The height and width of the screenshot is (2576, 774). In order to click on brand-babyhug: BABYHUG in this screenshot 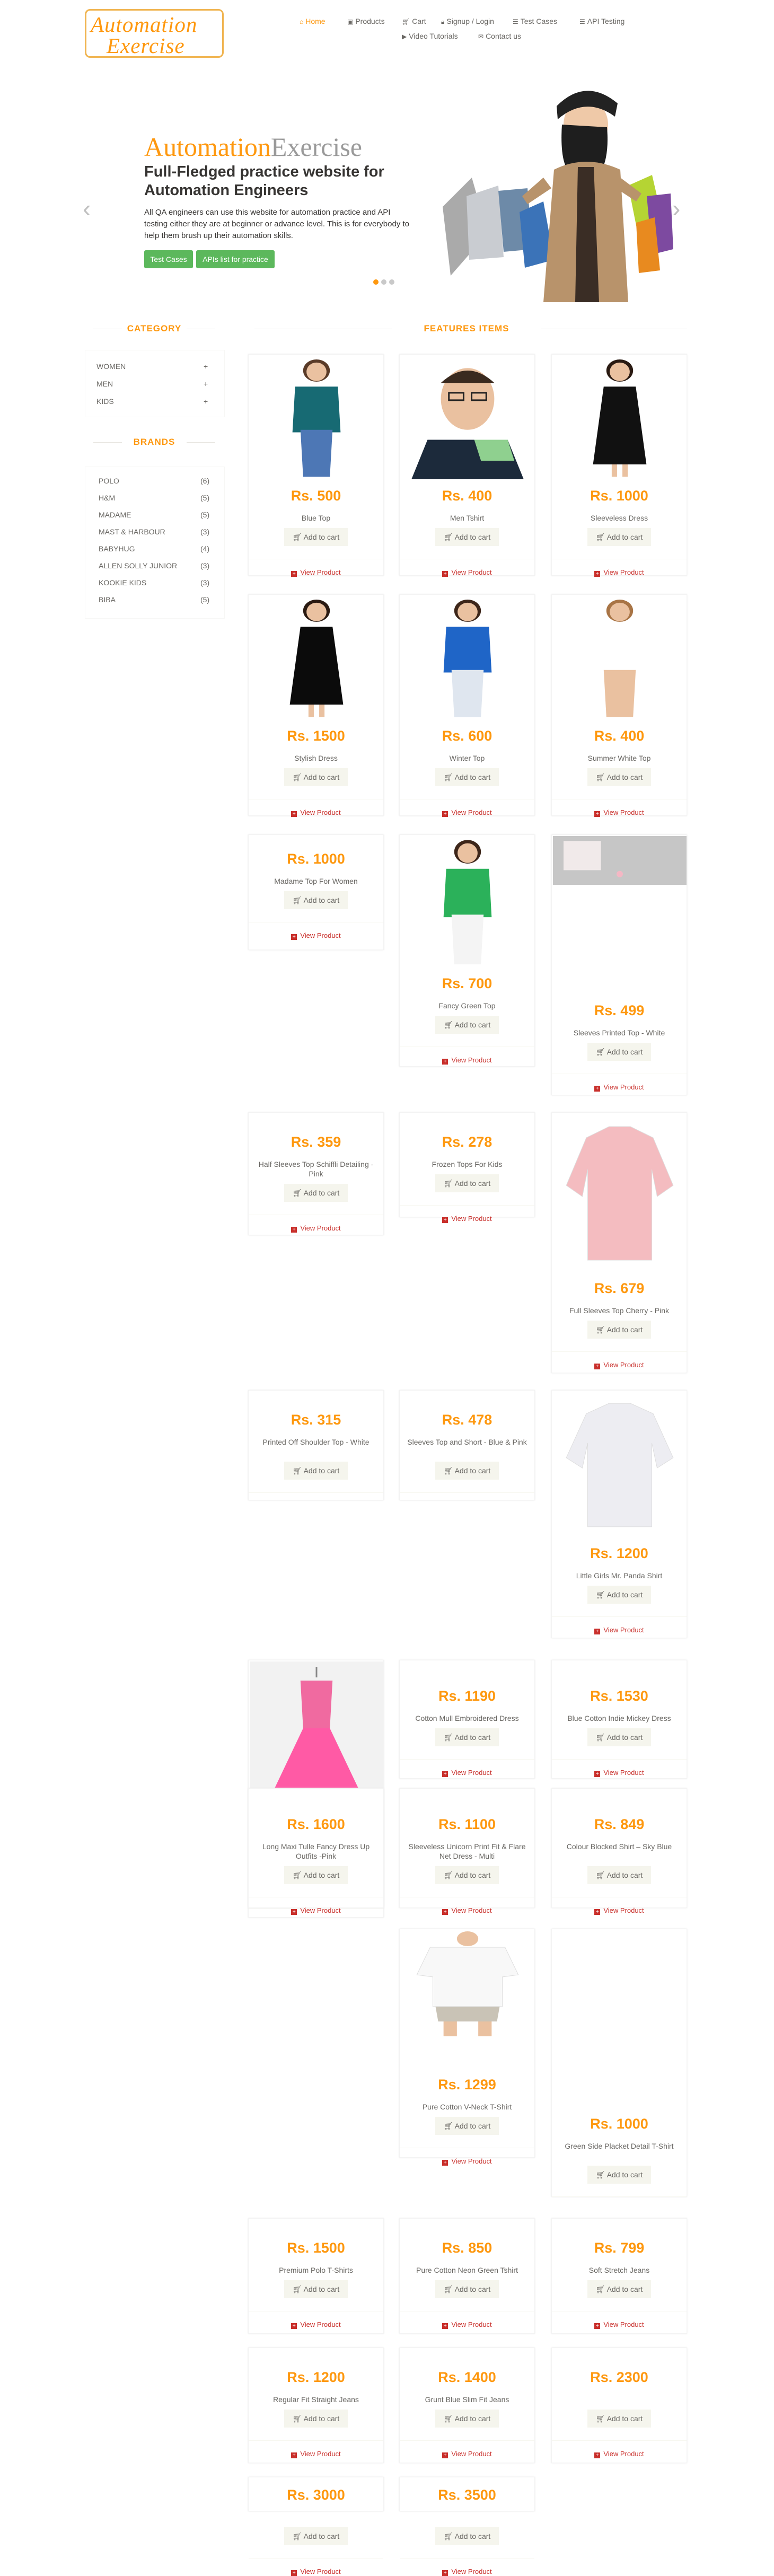, I will do `click(117, 548)`.